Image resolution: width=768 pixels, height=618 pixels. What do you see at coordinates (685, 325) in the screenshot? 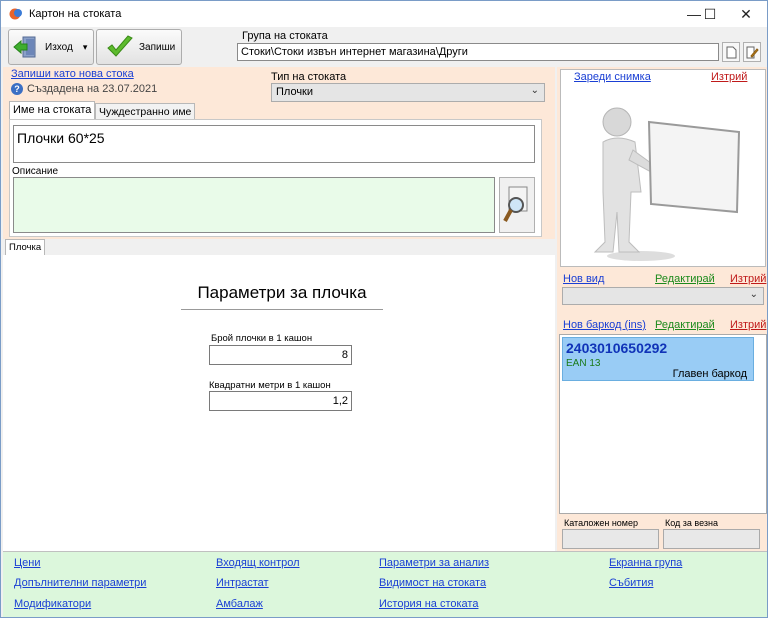
I see `edit-barcode-link: Редактирай` at bounding box center [685, 325].